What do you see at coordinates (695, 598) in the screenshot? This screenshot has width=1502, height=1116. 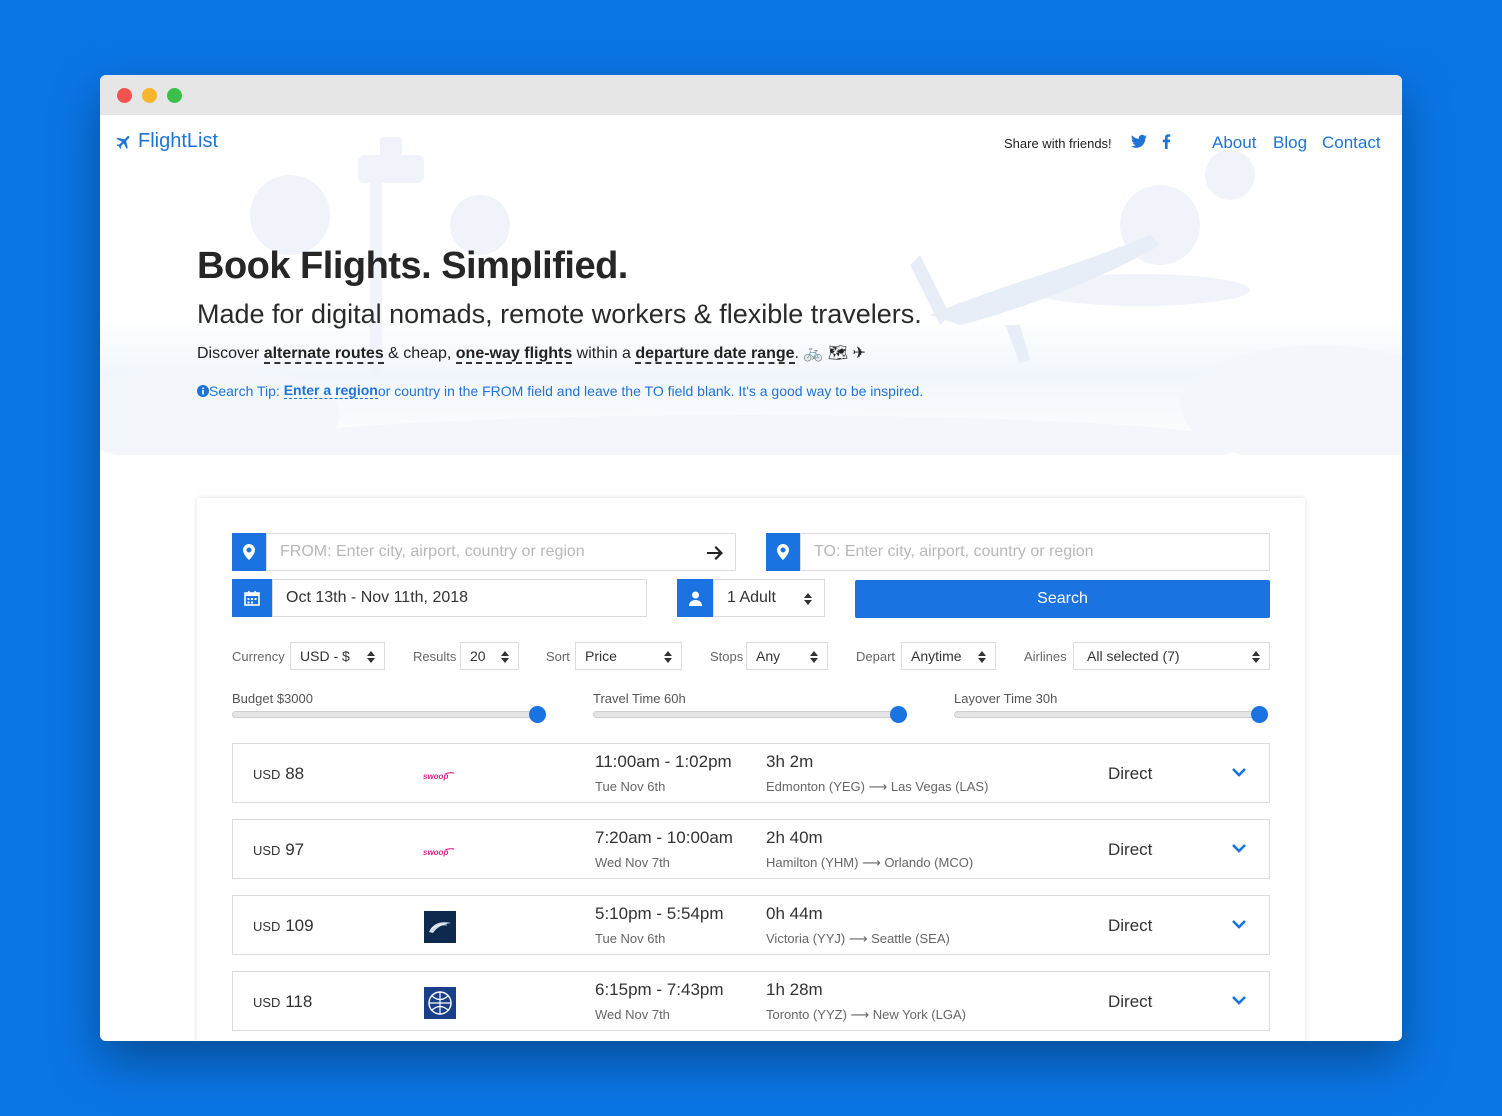 I see `user-icon` at bounding box center [695, 598].